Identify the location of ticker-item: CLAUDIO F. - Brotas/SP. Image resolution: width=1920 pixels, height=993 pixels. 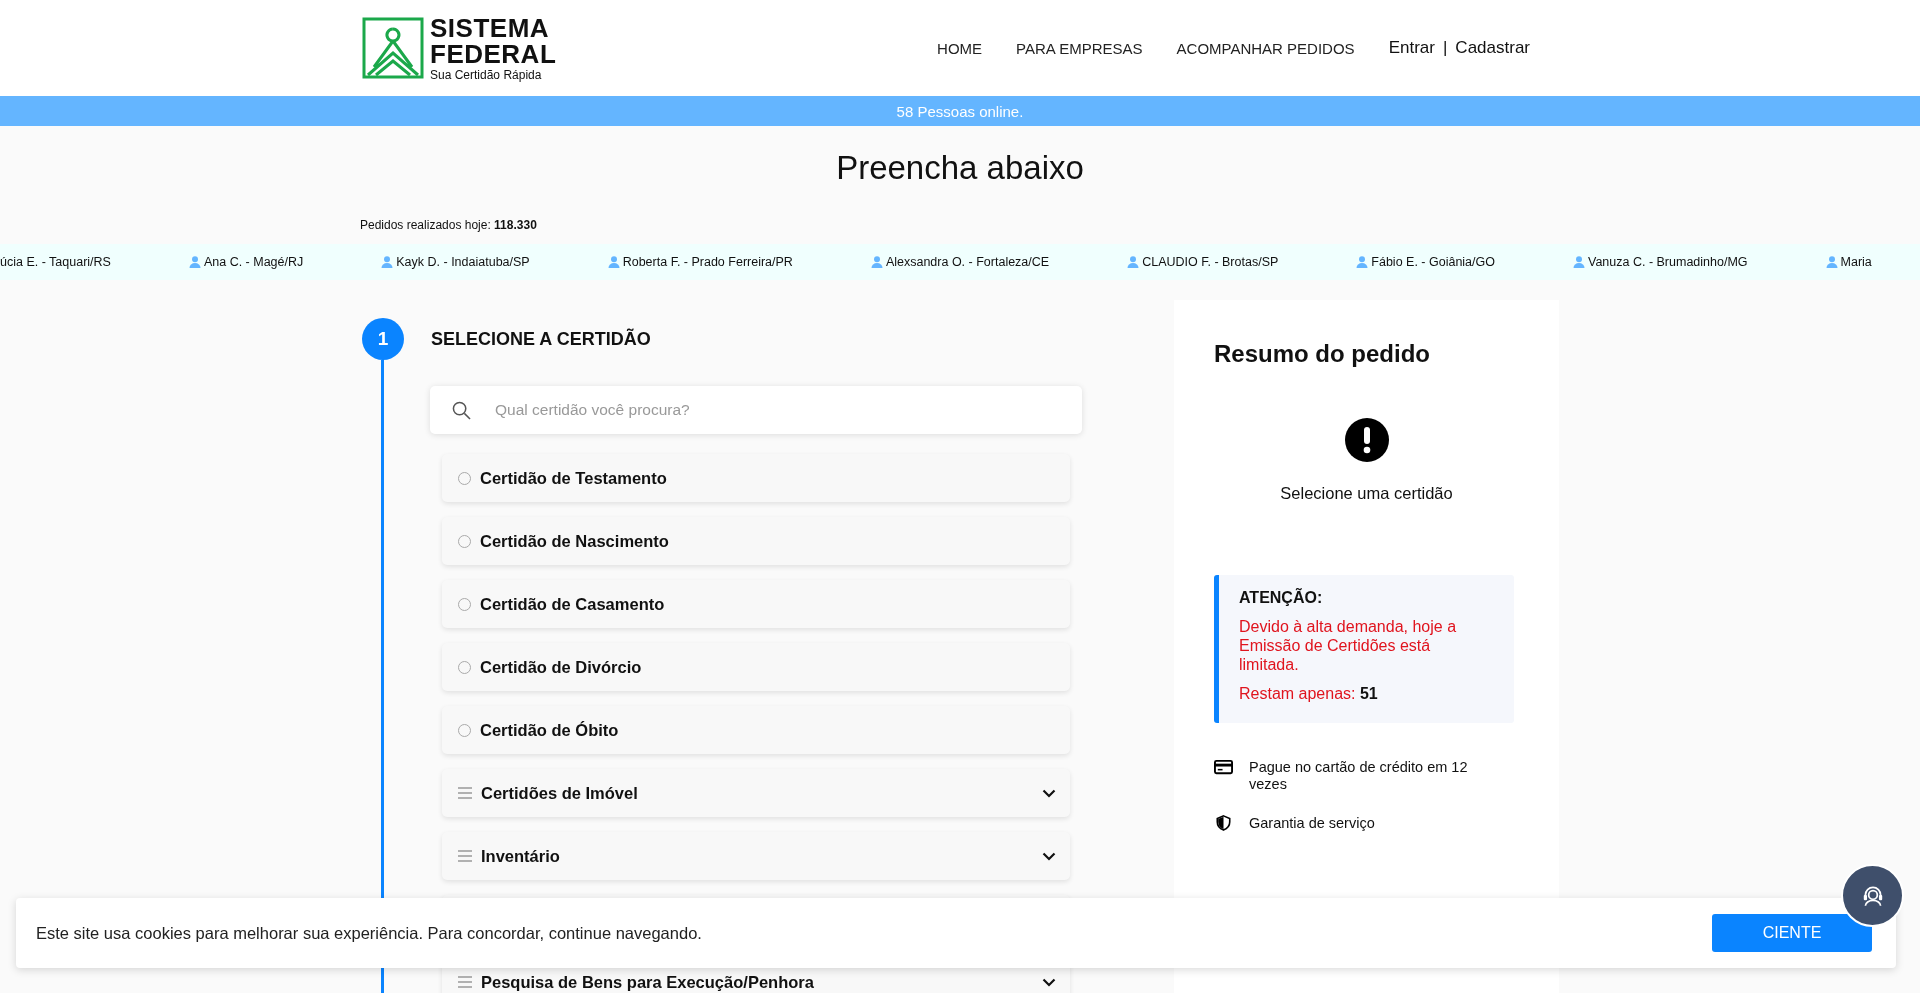
(1210, 262).